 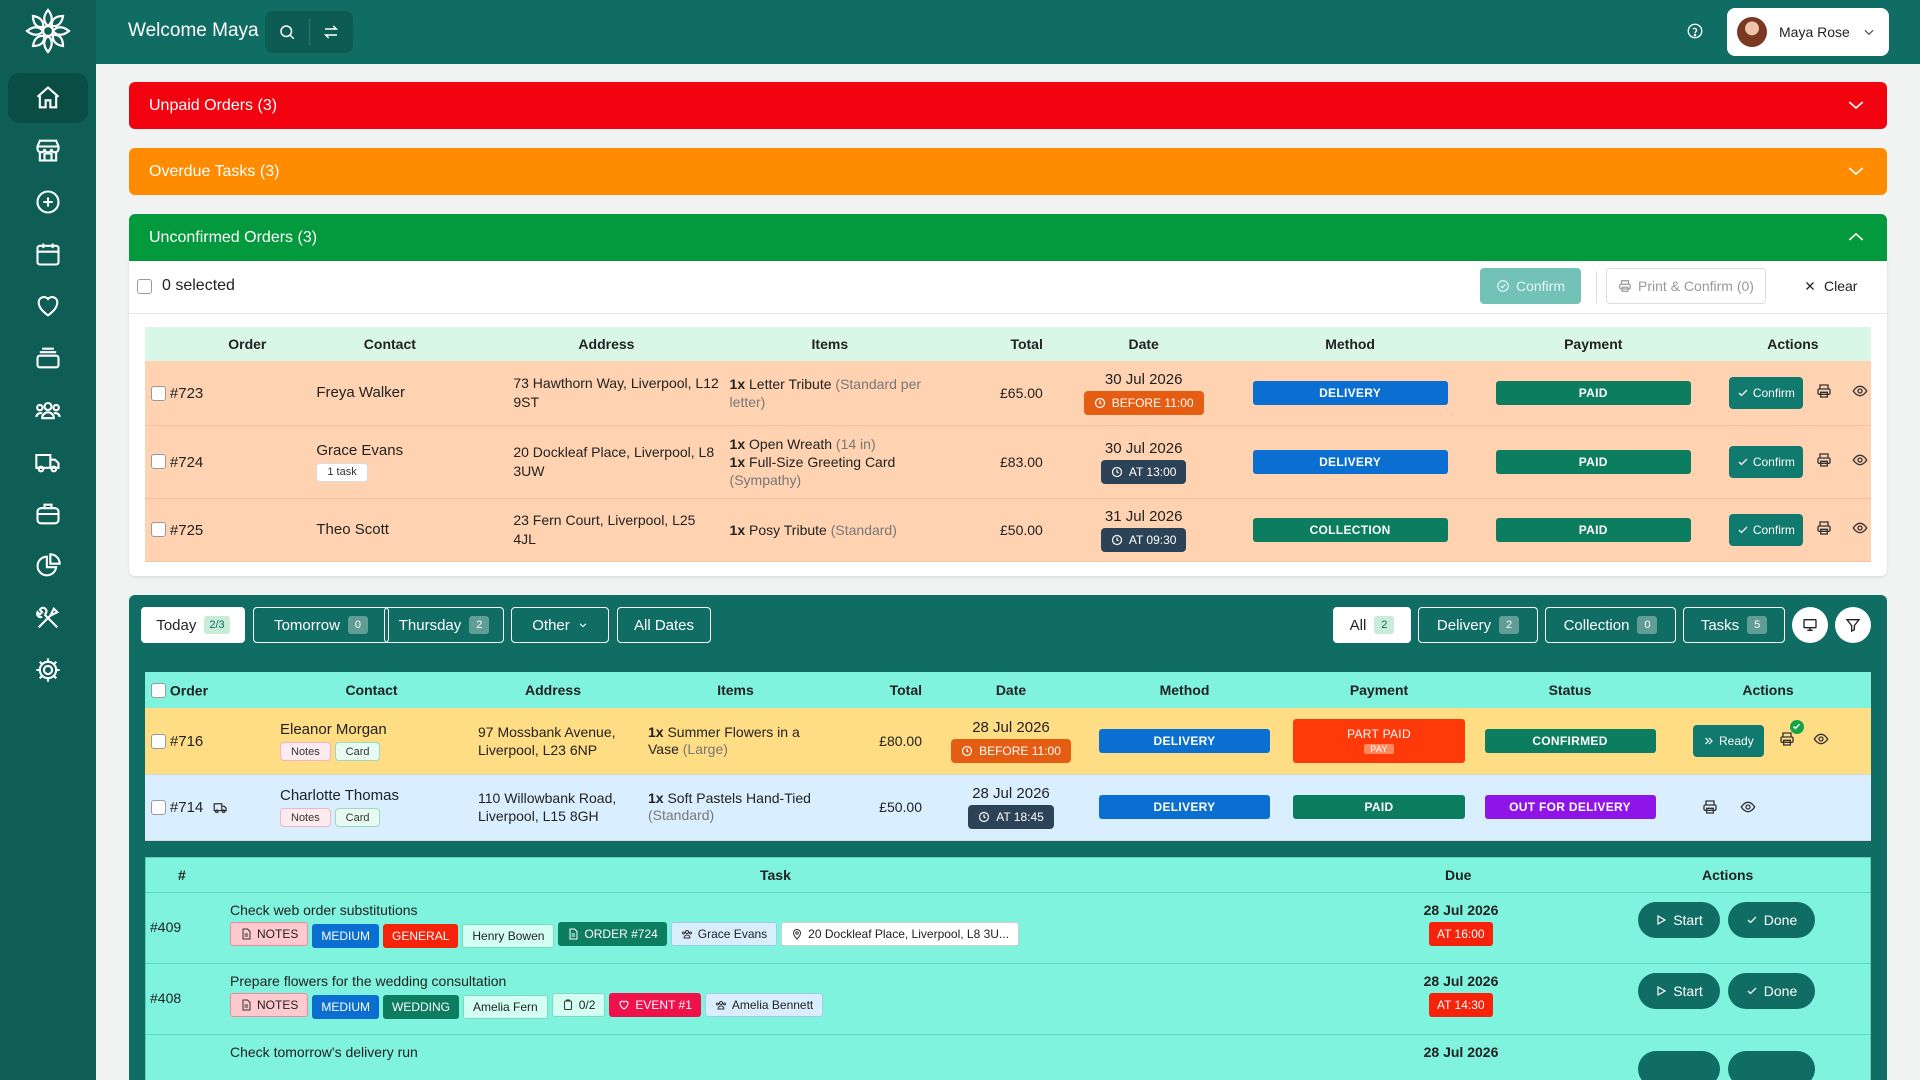 I want to click on topbar-actions, so click(x=309, y=32).